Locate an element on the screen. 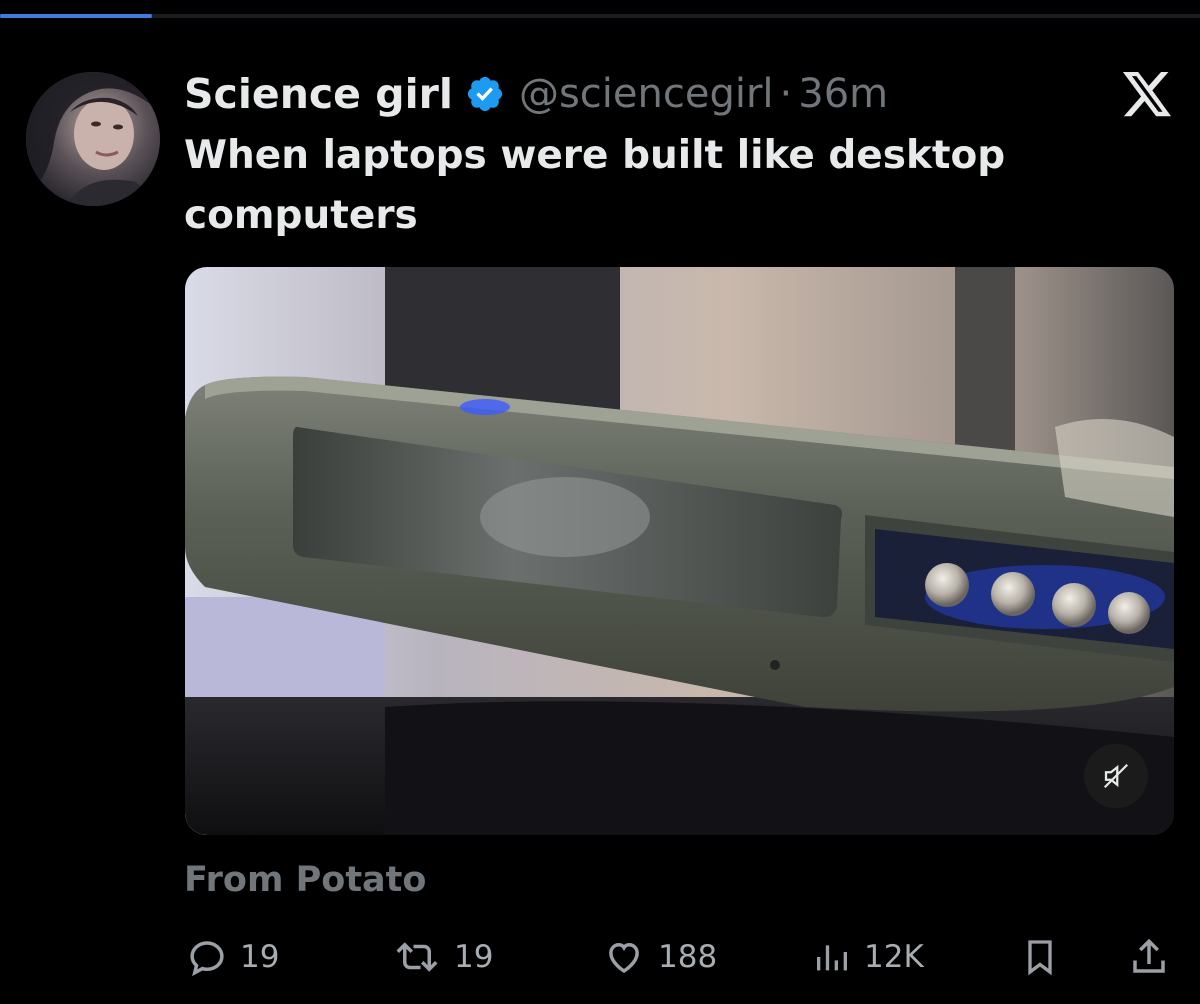  share-icon is located at coordinates (1149, 955).